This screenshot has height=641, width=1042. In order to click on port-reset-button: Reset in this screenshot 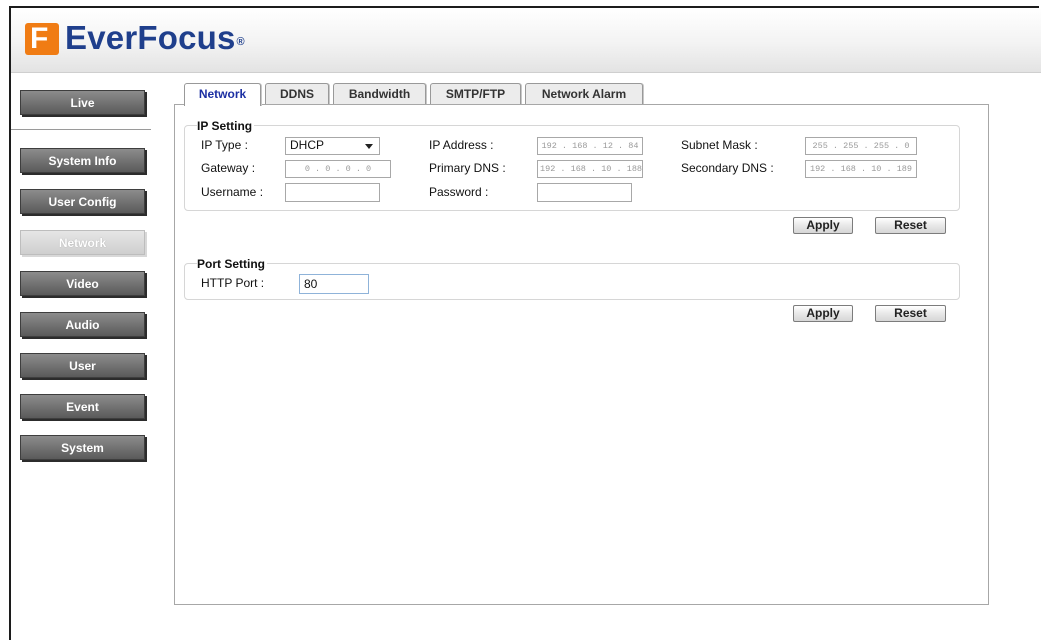, I will do `click(910, 313)`.